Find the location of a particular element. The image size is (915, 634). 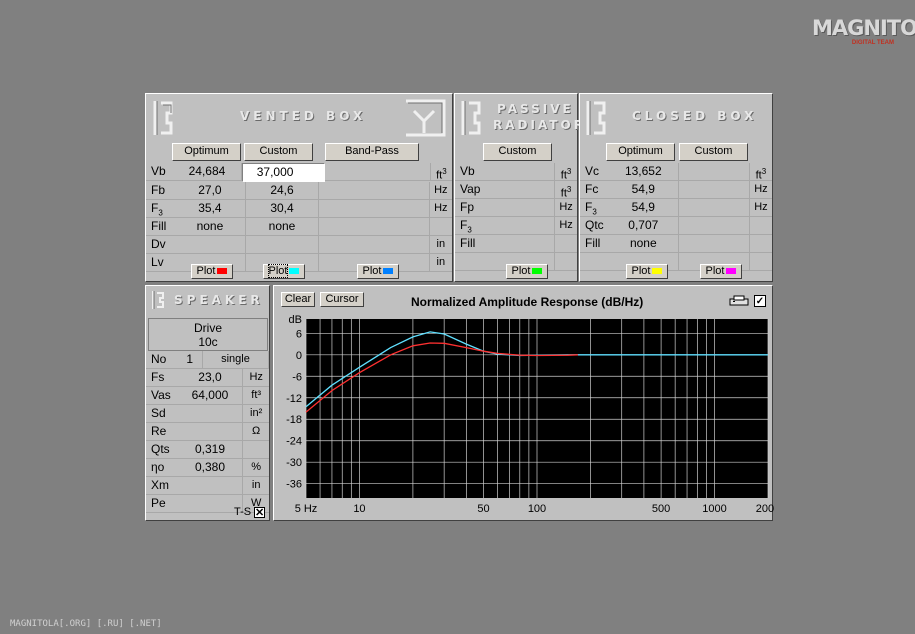

row-label: Fill is located at coordinates (160, 227).